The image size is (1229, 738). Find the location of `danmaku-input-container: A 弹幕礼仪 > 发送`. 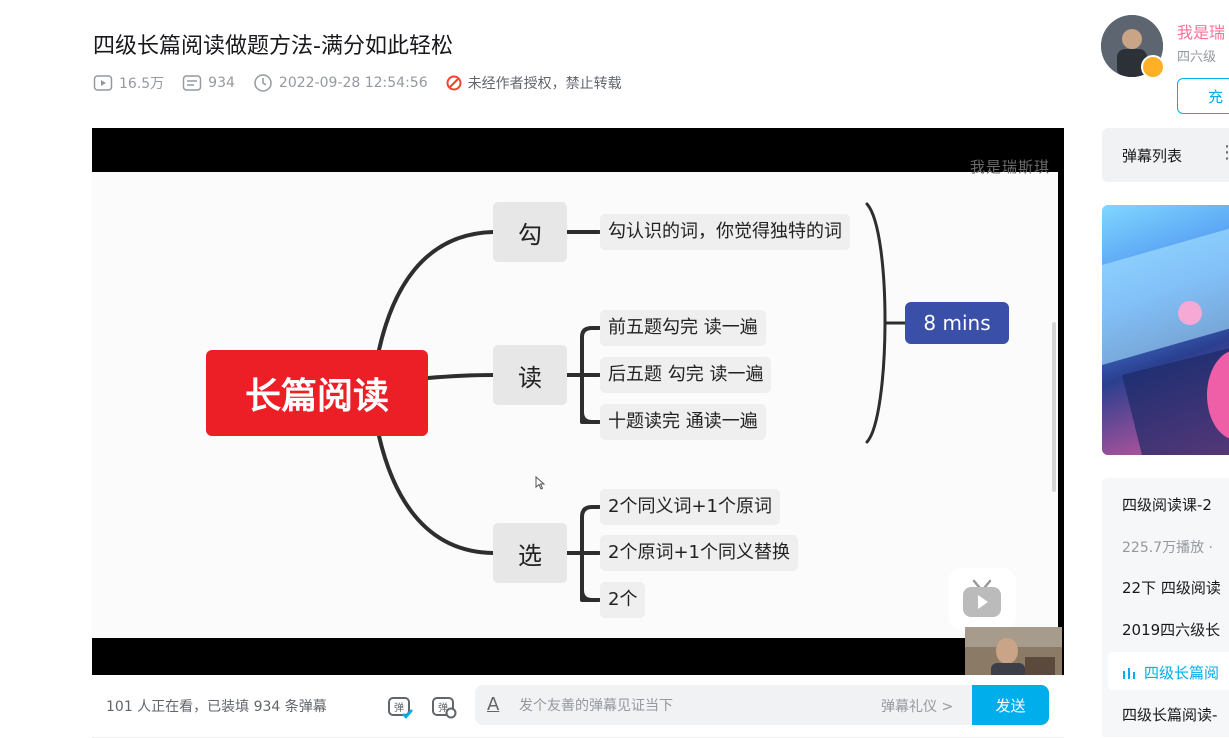

danmaku-input-container: A 弹幕礼仪 > 发送 is located at coordinates (762, 706).